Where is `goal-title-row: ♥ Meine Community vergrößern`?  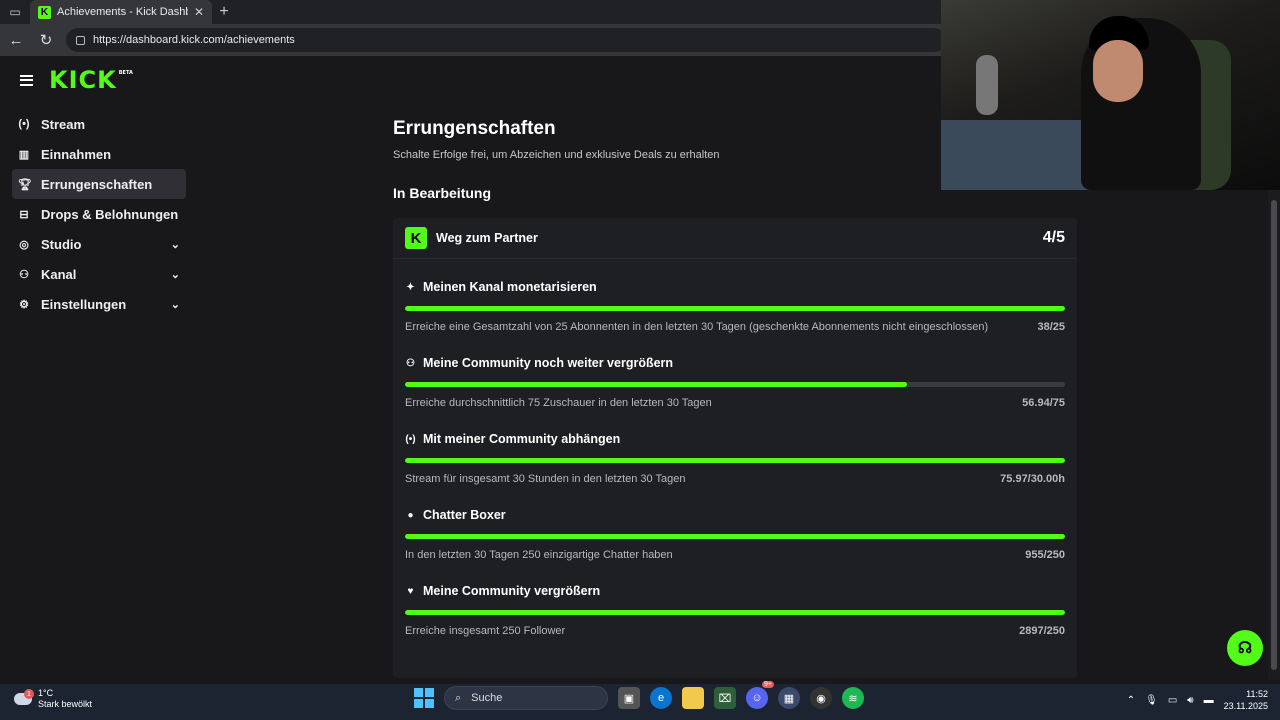 goal-title-row: ♥ Meine Community vergrößern is located at coordinates (503, 591).